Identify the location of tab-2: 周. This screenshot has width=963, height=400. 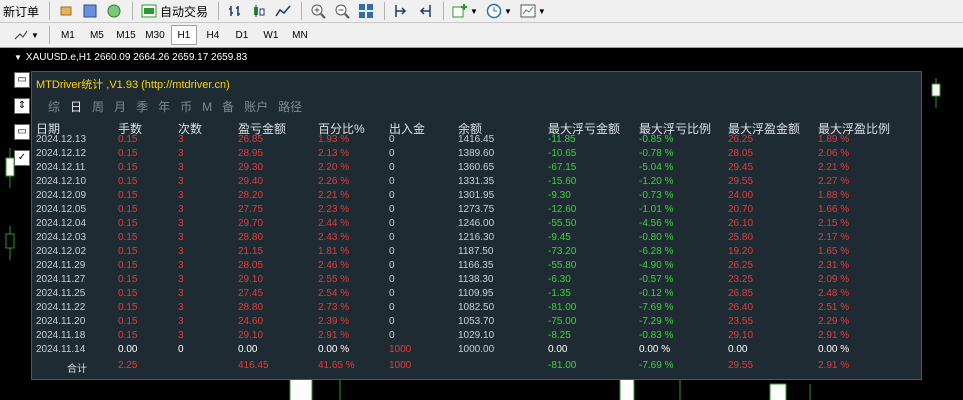
(98, 107).